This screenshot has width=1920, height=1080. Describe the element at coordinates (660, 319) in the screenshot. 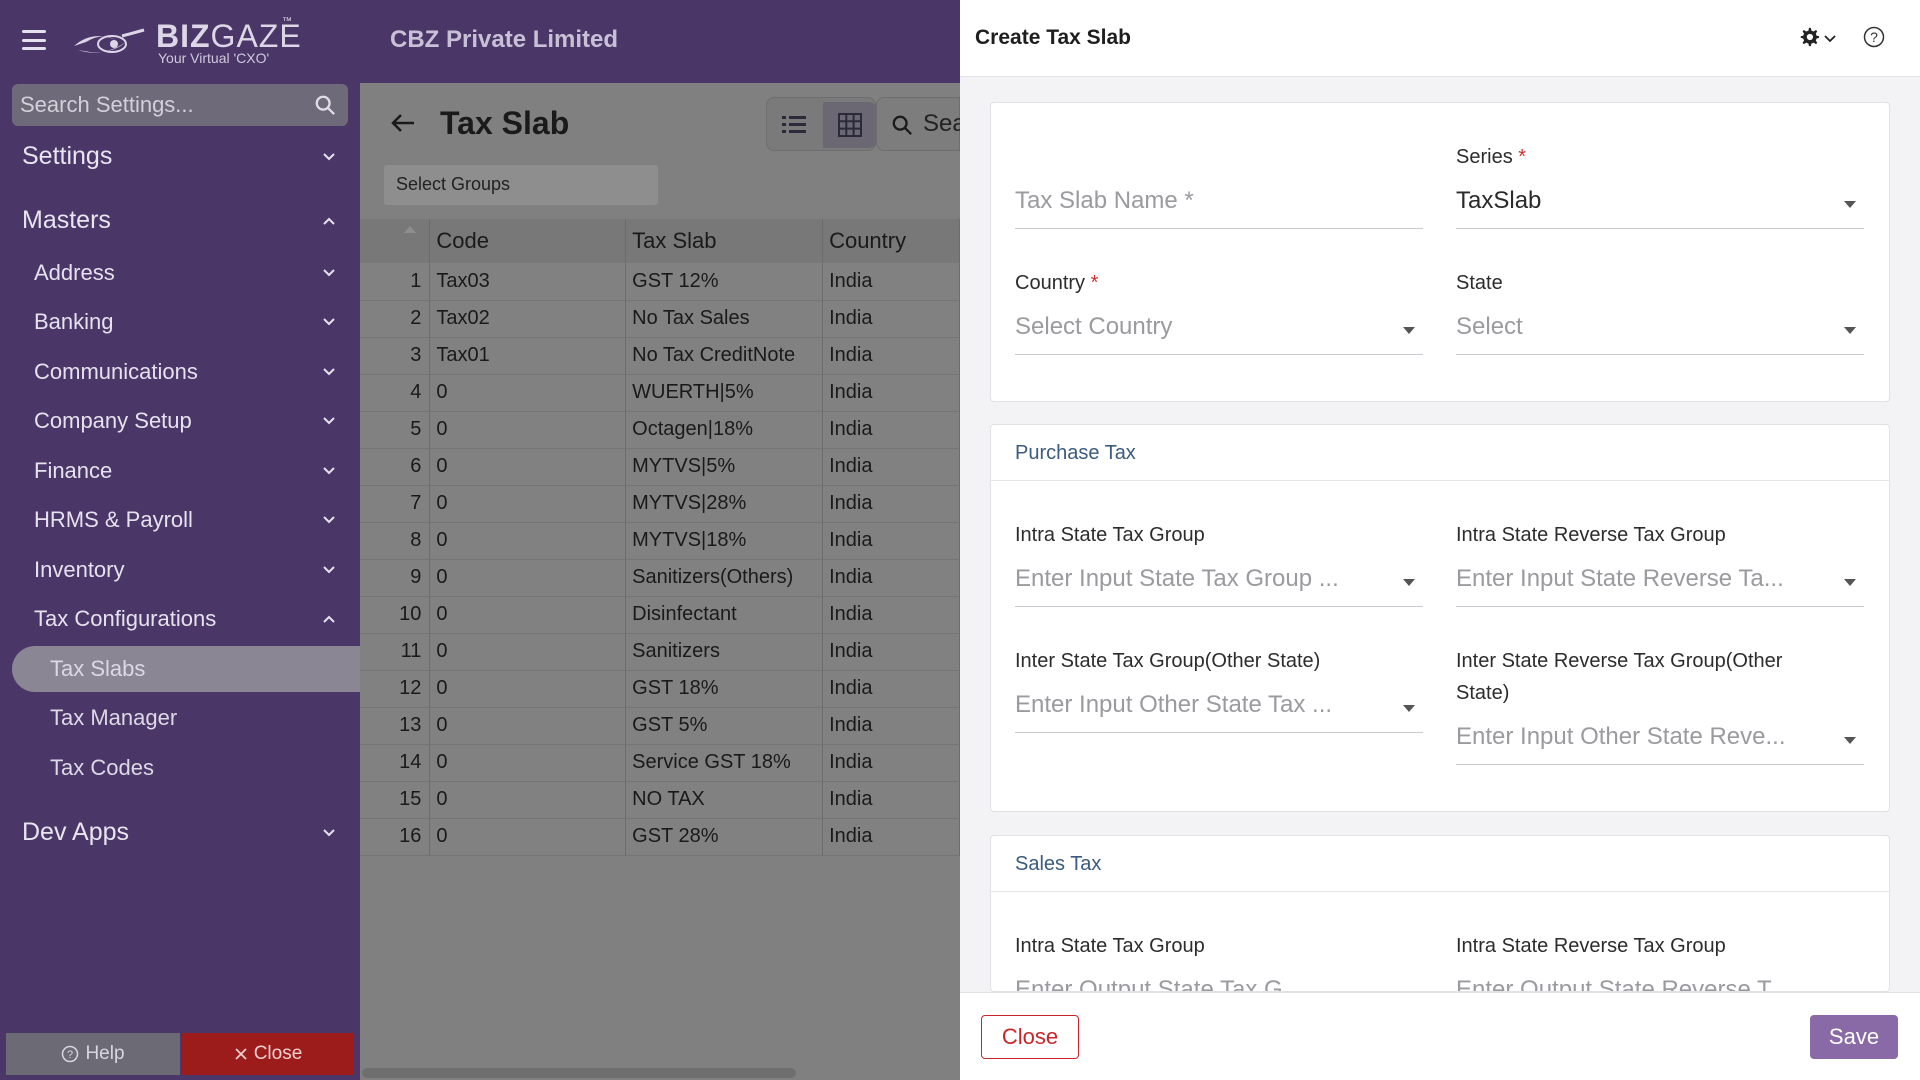

I see `table-row: 2 Tax02 No Tax Sales India` at that location.